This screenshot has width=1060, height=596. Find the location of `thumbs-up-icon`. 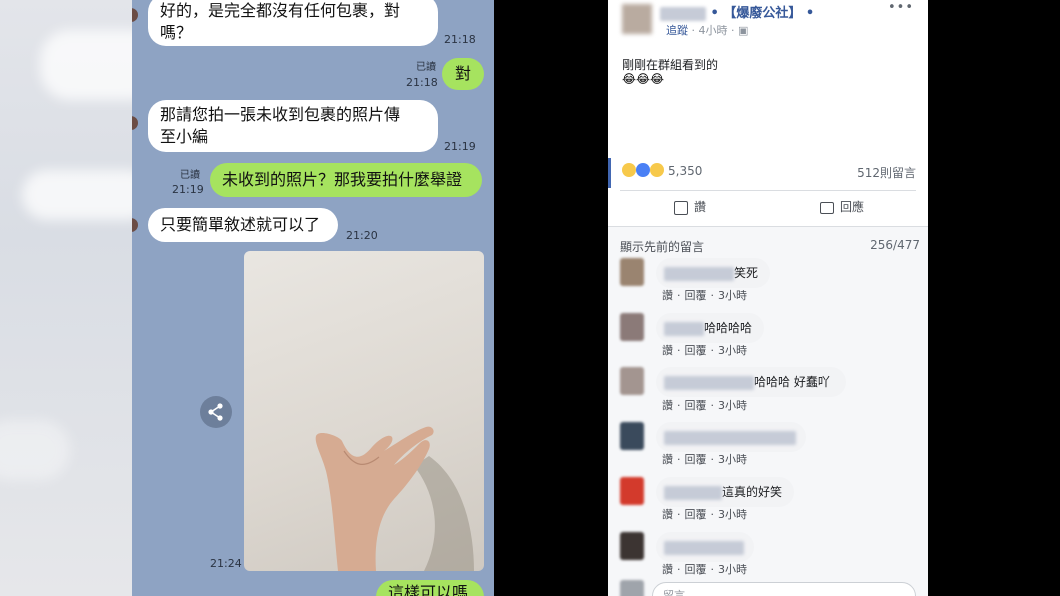

thumbs-up-icon is located at coordinates (681, 207).